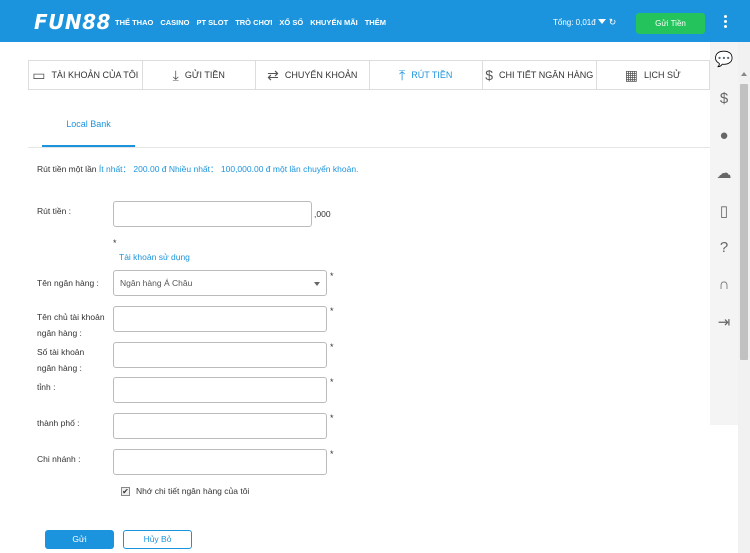 The width and height of the screenshot is (750, 553). What do you see at coordinates (744, 222) in the screenshot?
I see `scroll-thumb` at bounding box center [744, 222].